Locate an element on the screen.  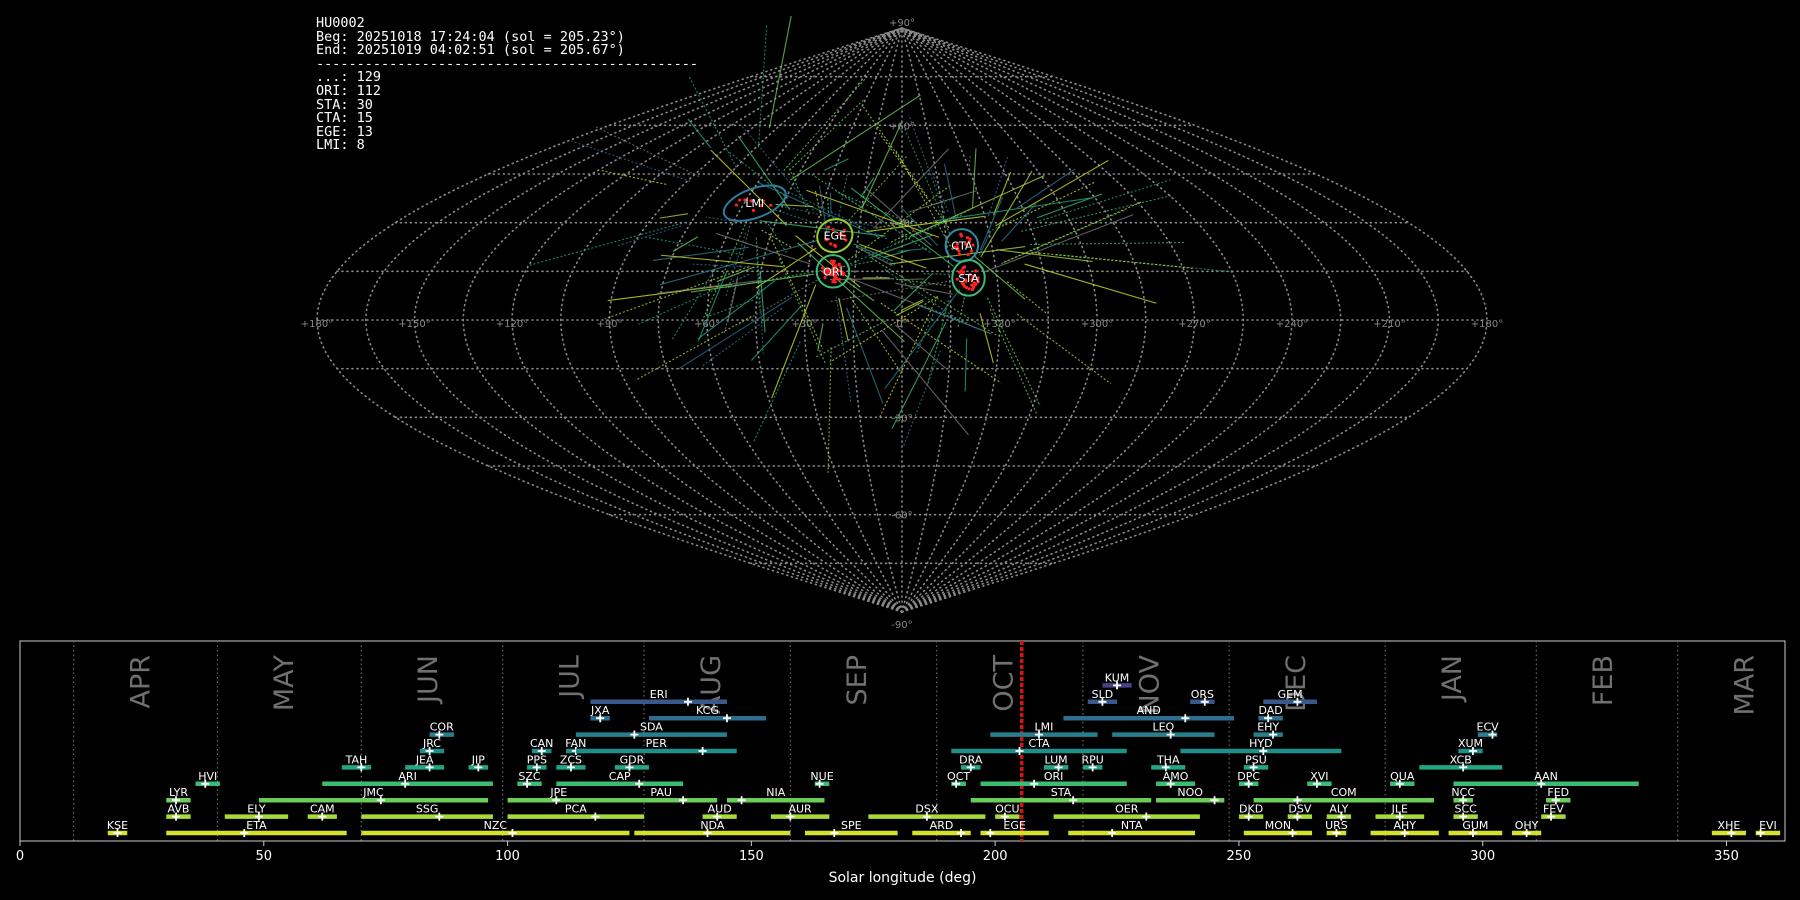
shower-label: OER is located at coordinates (1127, 809).